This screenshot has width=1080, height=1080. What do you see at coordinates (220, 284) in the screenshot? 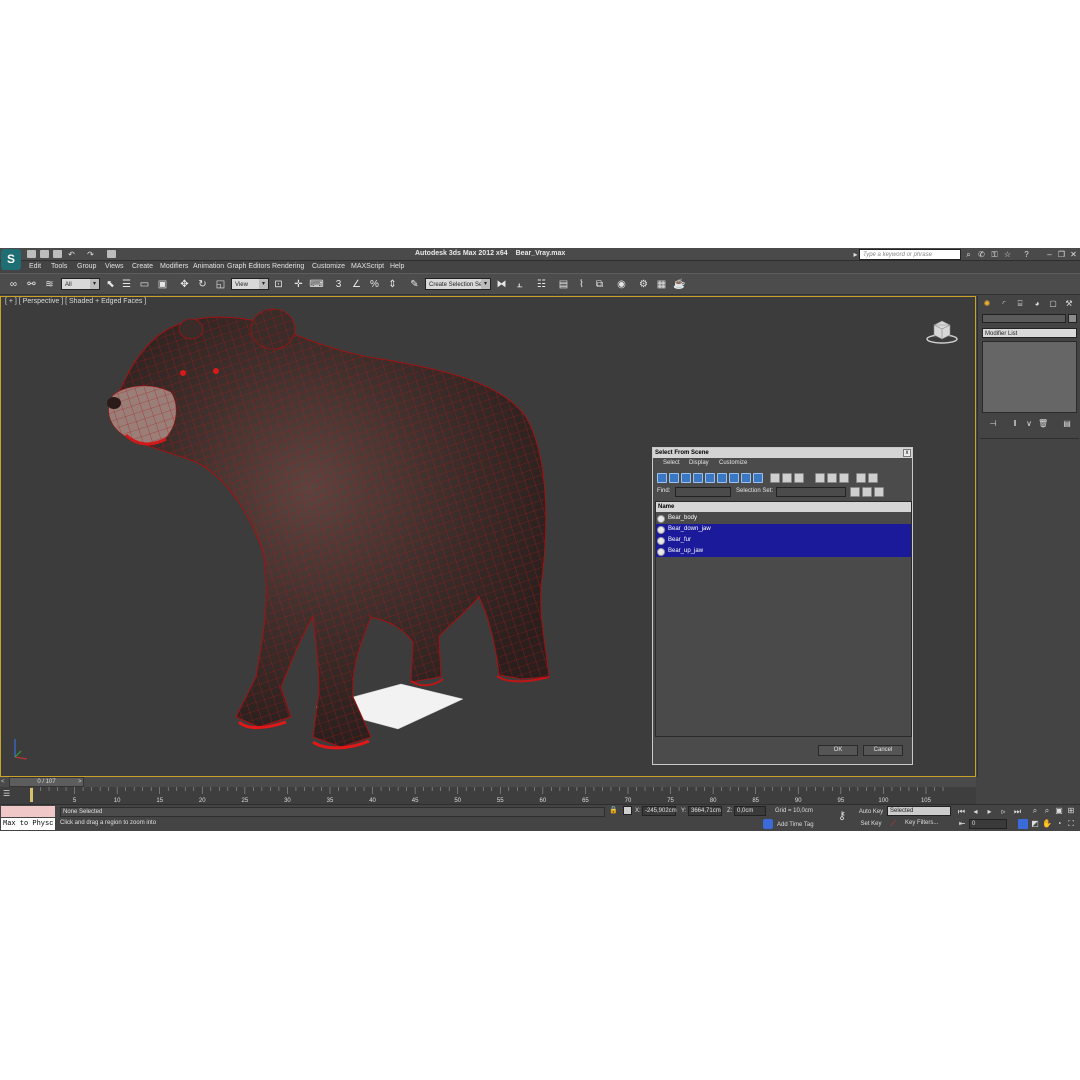
I see `scale-icon: ◱` at bounding box center [220, 284].